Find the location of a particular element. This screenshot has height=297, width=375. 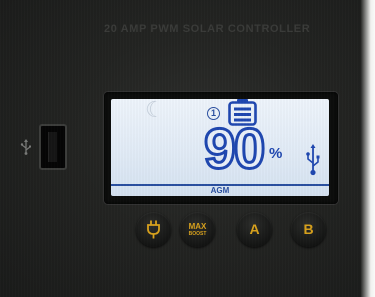

usb-port is located at coordinates (53, 147).